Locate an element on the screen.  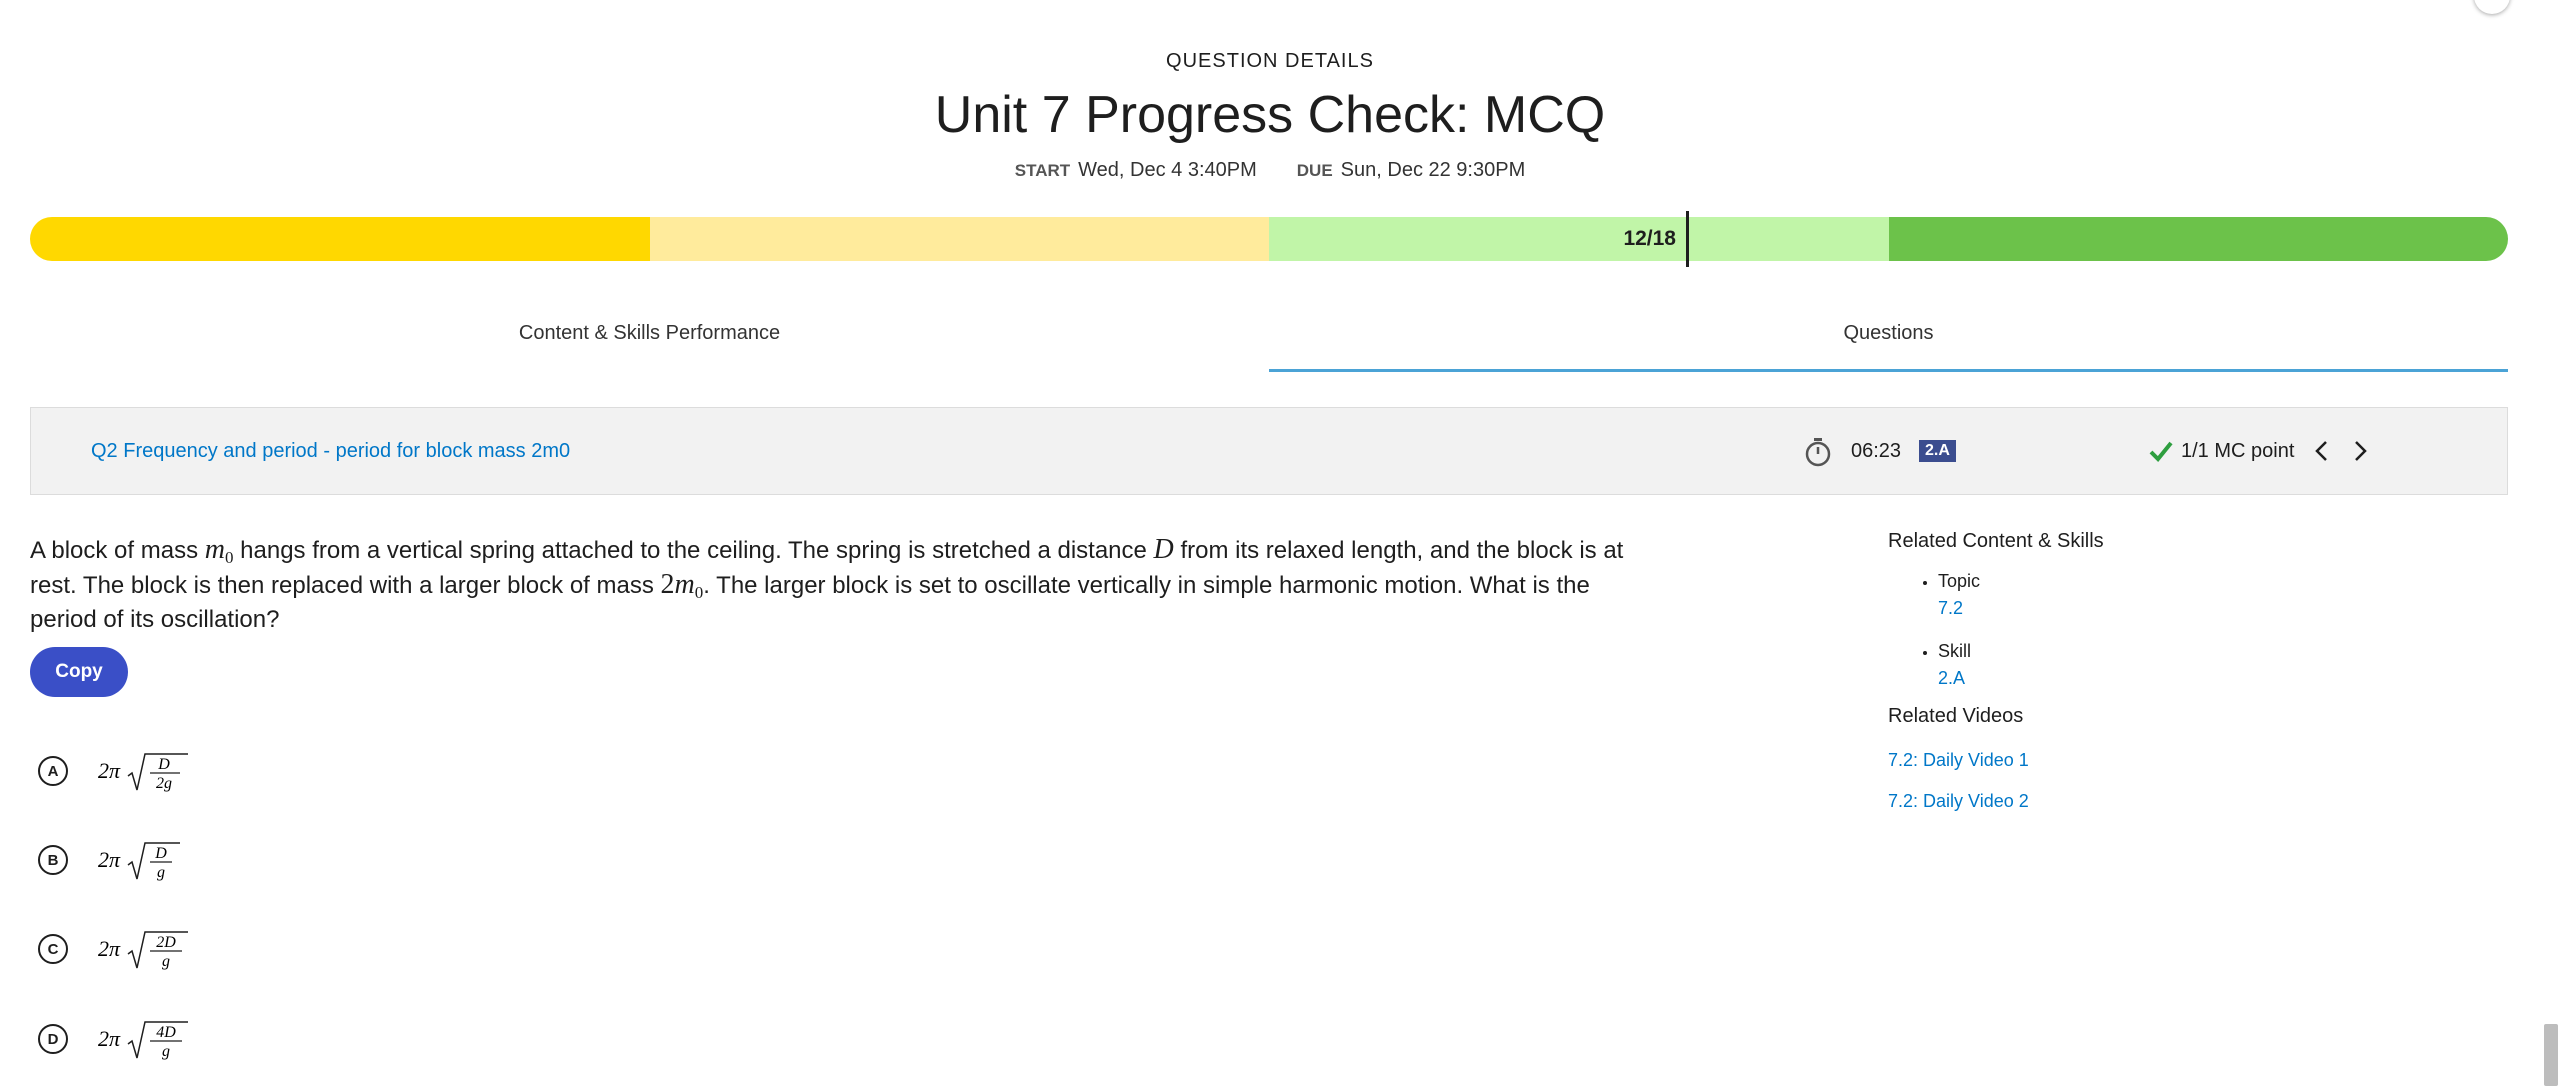
choice-b: B 2π D g is located at coordinates (113, 860).